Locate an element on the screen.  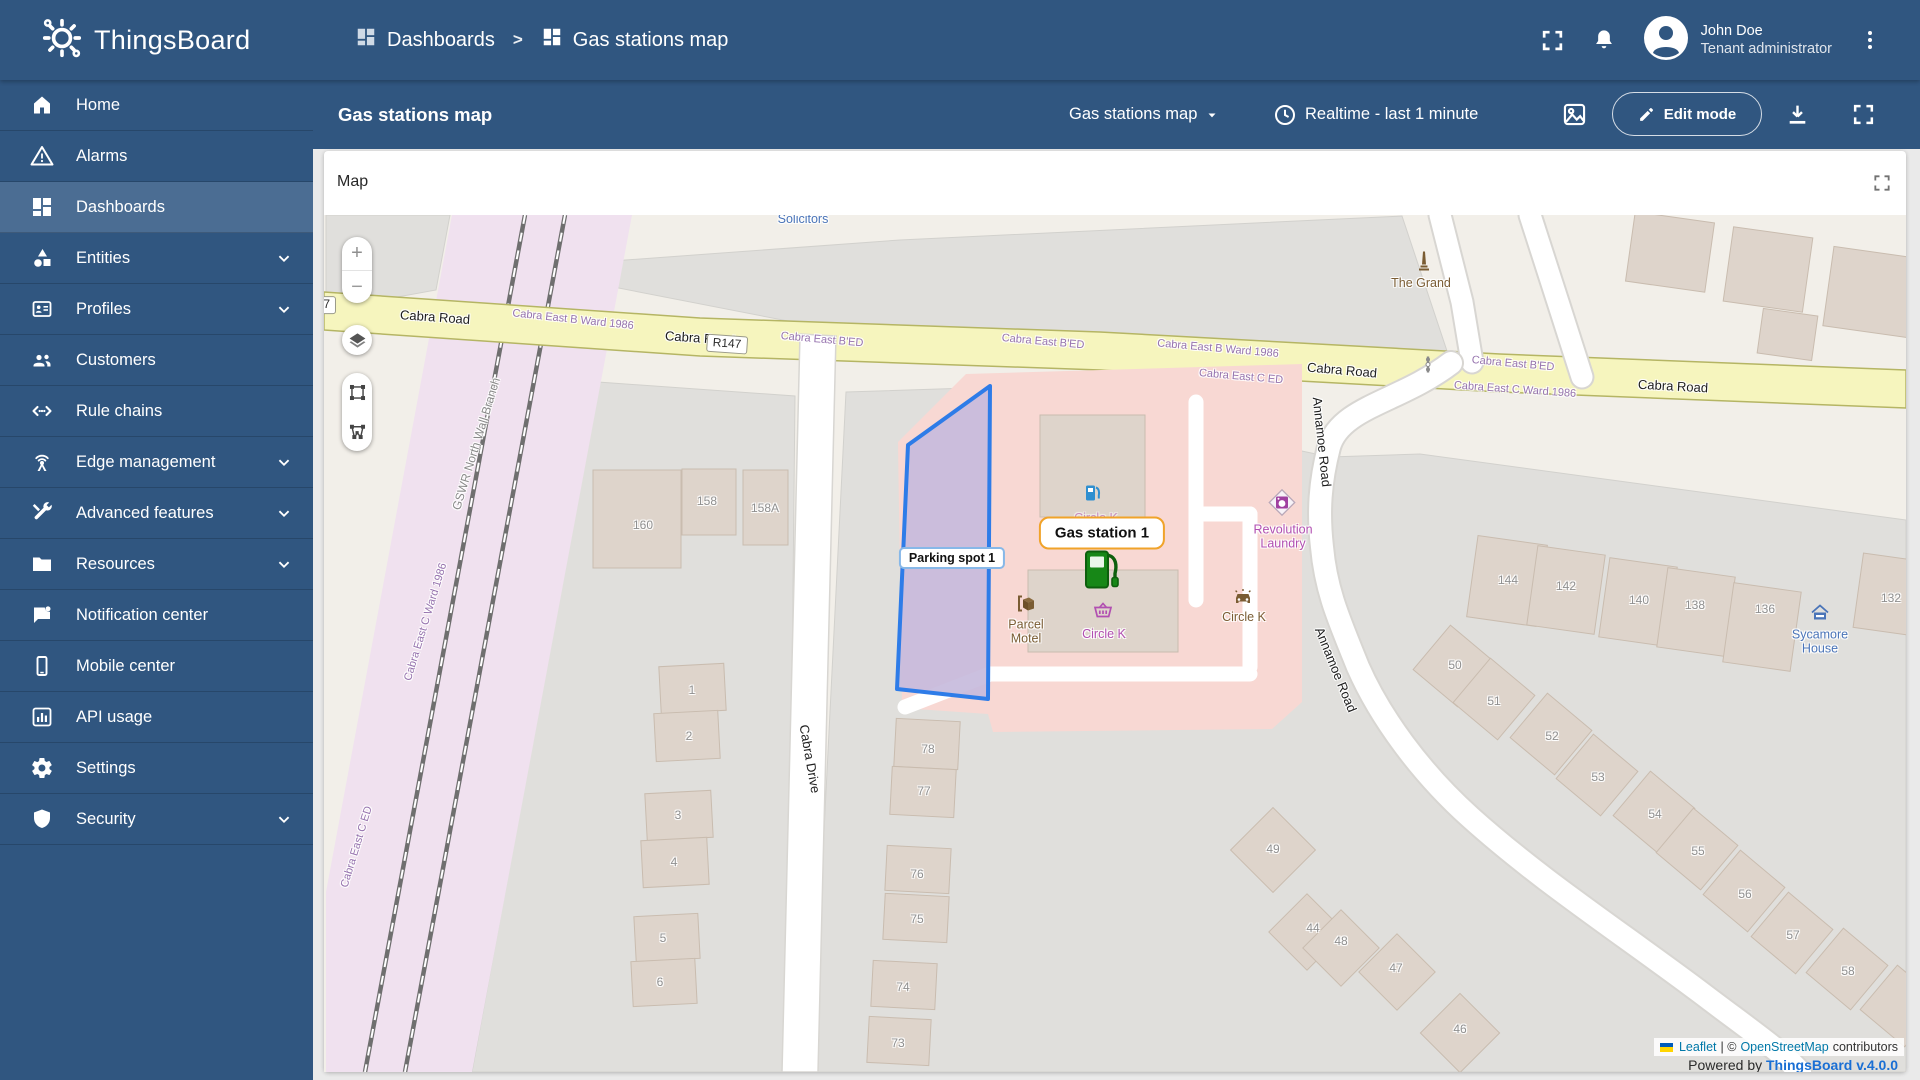
map-label: 47 is located at coordinates (1396, 968).